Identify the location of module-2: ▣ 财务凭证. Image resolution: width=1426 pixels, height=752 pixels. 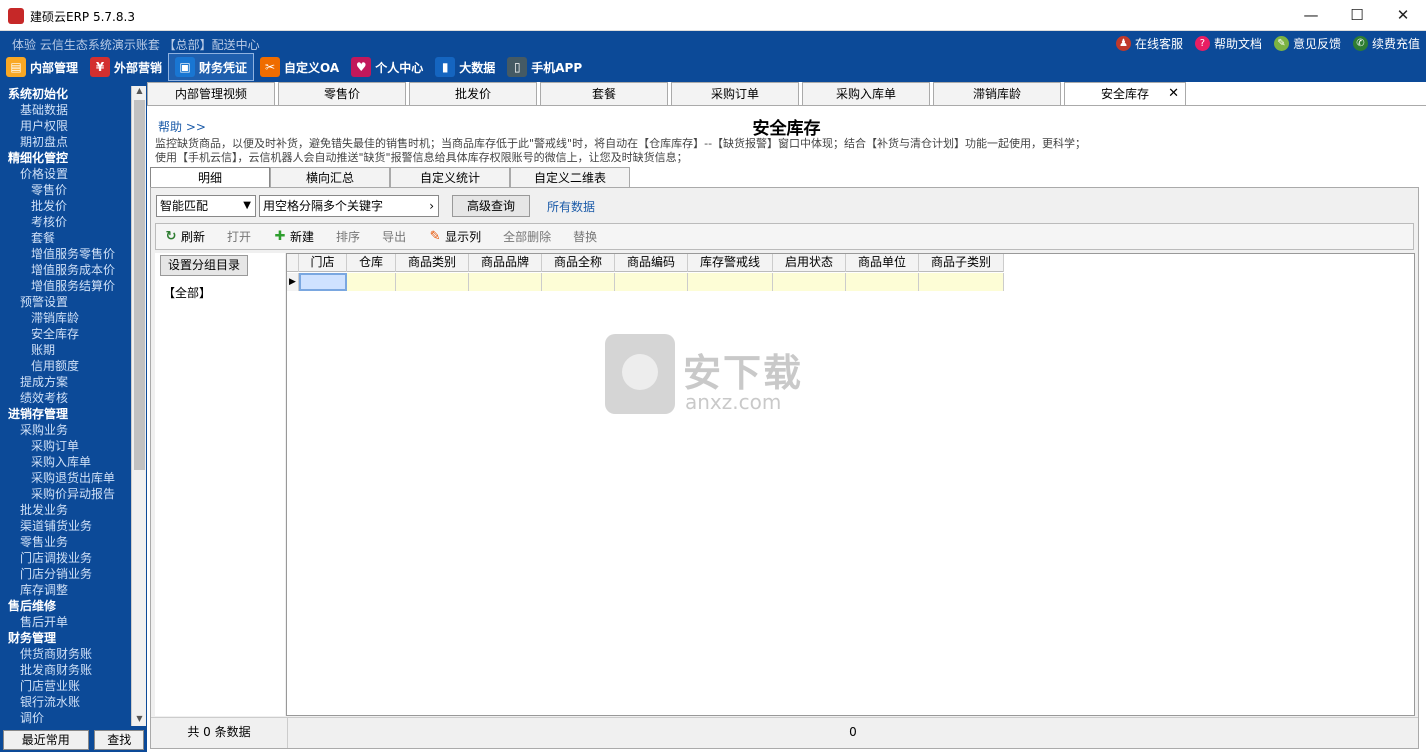
(211, 67).